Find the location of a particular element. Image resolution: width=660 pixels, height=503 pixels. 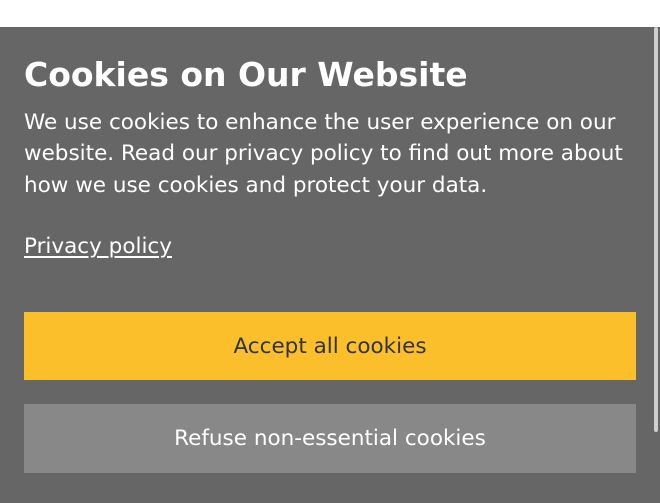

accept-all-cookies-button: Accept all cookies is located at coordinates (330, 346).